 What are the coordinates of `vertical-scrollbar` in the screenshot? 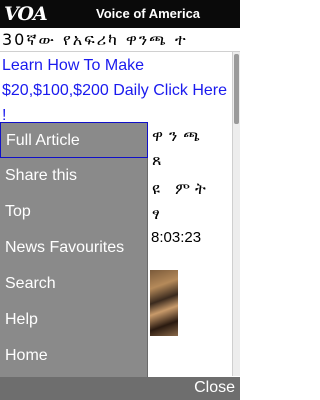 It's located at (236, 214).